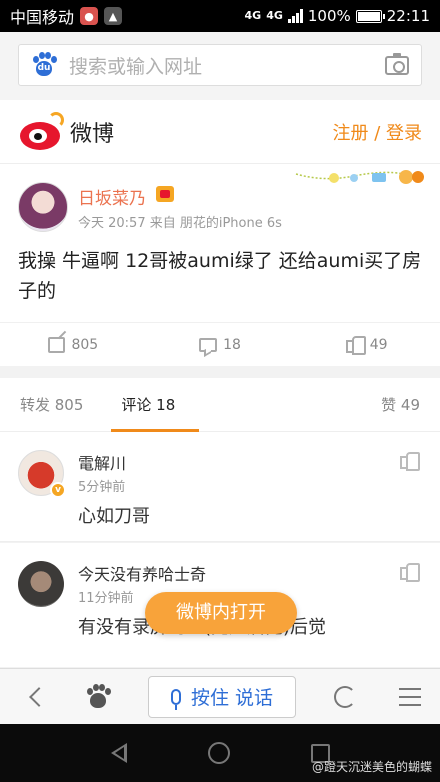 This screenshot has height=782, width=440. What do you see at coordinates (253, 15) in the screenshot?
I see `network-type: 4G` at bounding box center [253, 15].